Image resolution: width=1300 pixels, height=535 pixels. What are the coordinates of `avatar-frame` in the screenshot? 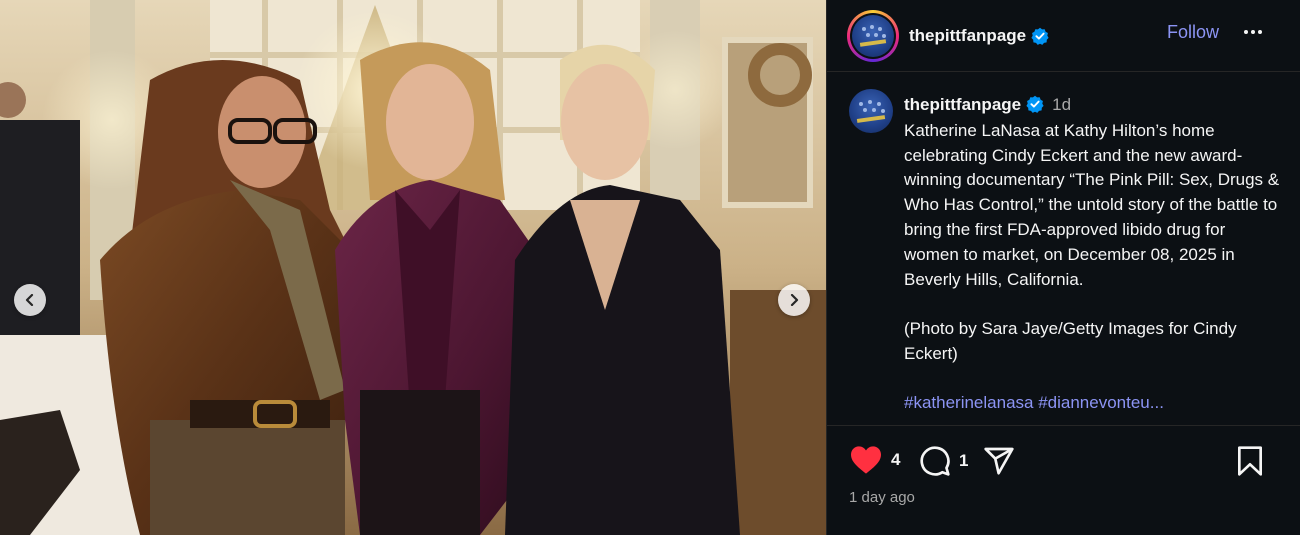 It's located at (873, 35).